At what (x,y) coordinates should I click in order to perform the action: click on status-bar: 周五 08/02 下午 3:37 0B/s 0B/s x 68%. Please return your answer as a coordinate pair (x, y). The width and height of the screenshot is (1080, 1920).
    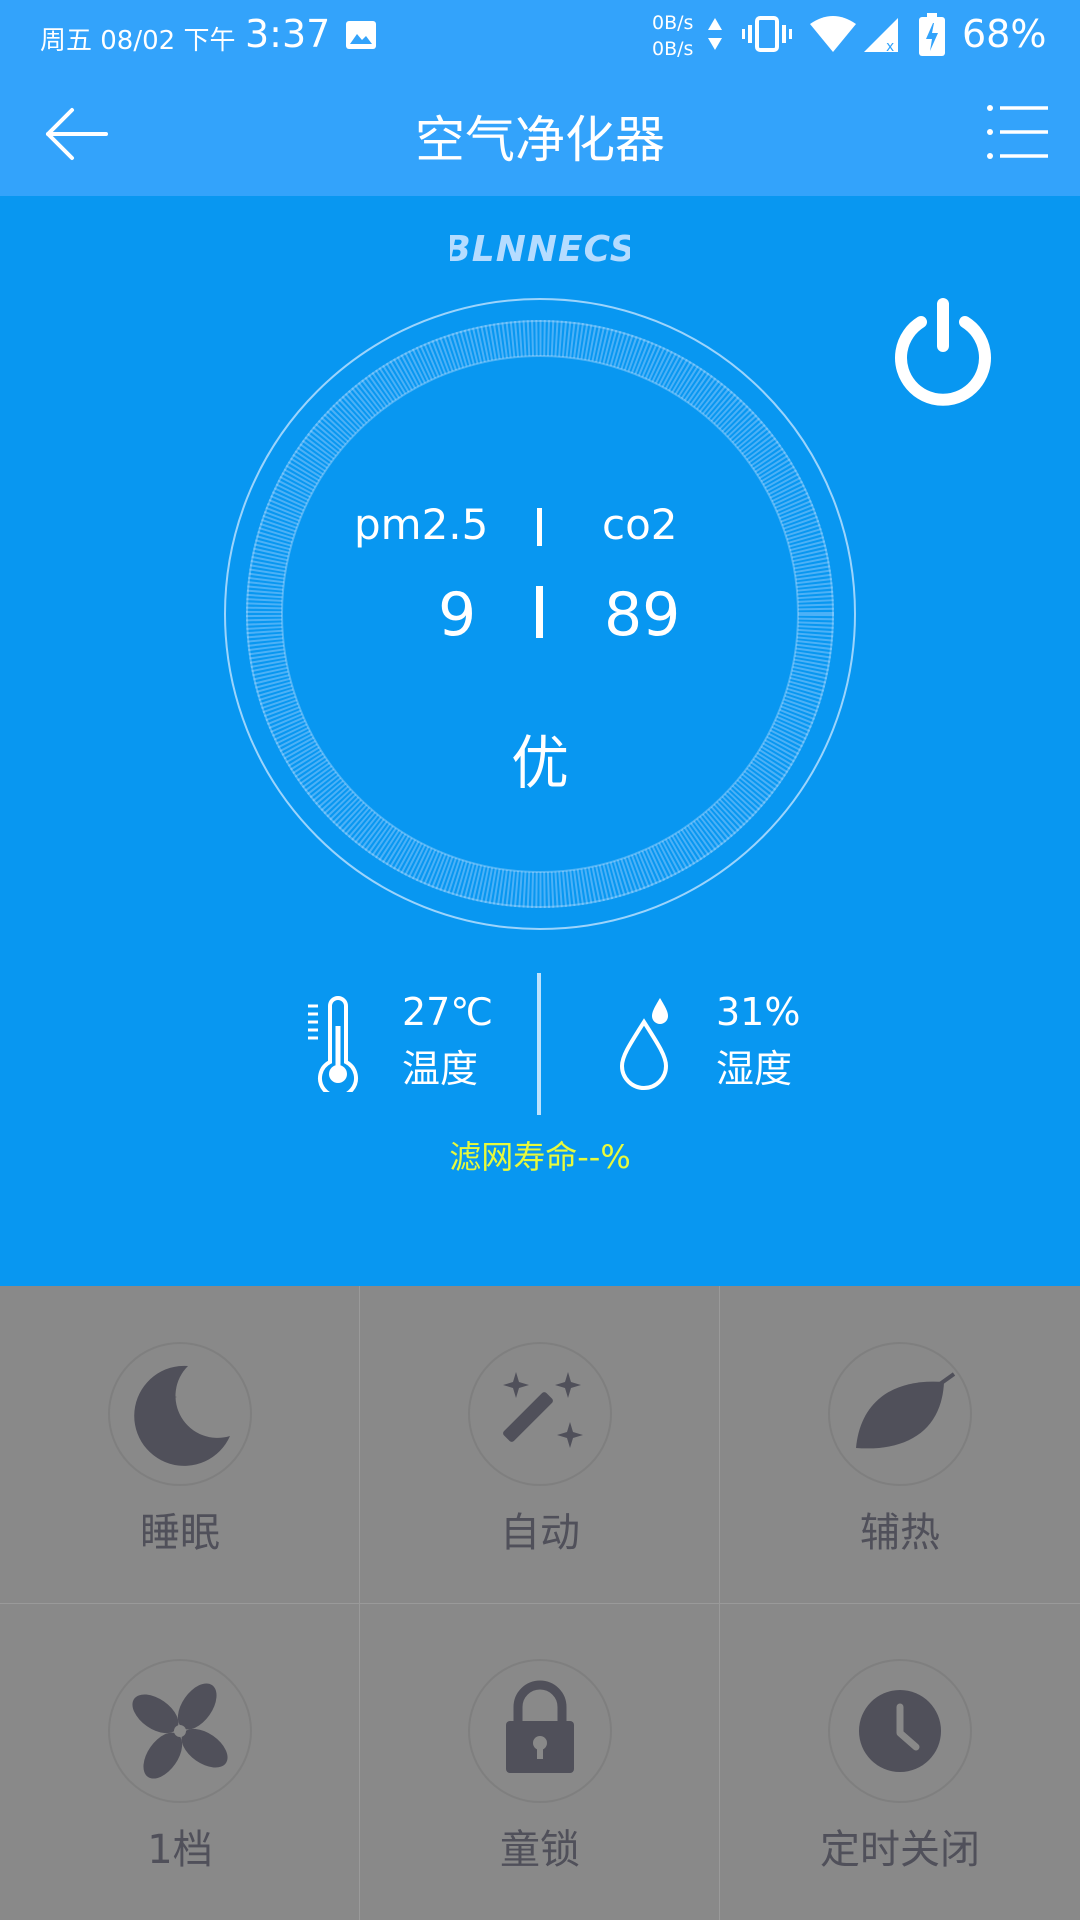
    Looking at the image, I should click on (540, 35).